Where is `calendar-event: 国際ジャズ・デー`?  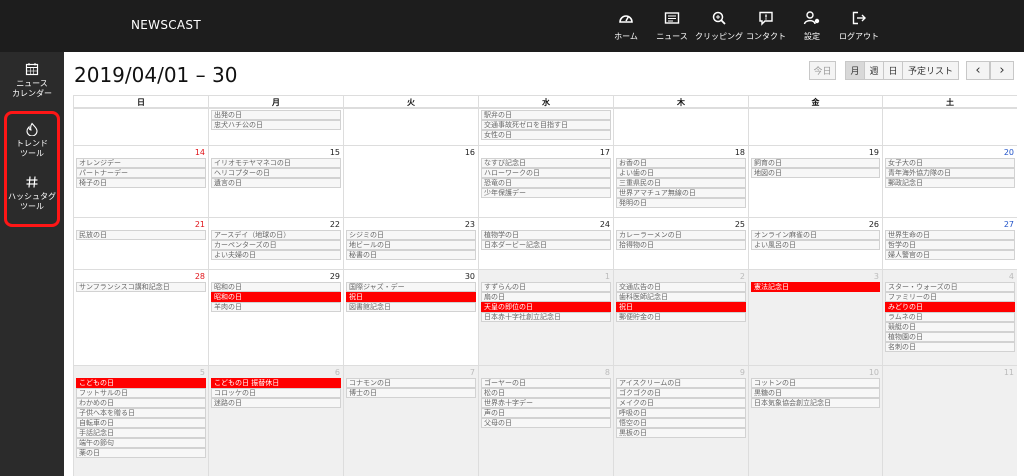
calendar-event: 国際ジャズ・デー is located at coordinates (411, 287).